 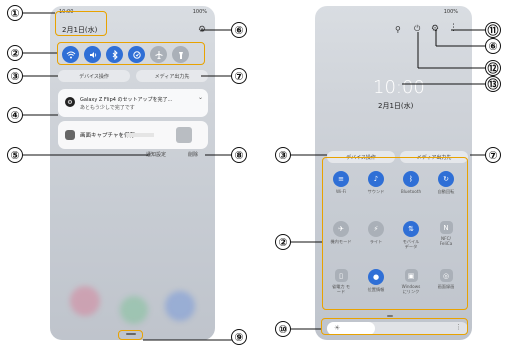 I want to click on callout-1: ①, so click(x=15, y=13).